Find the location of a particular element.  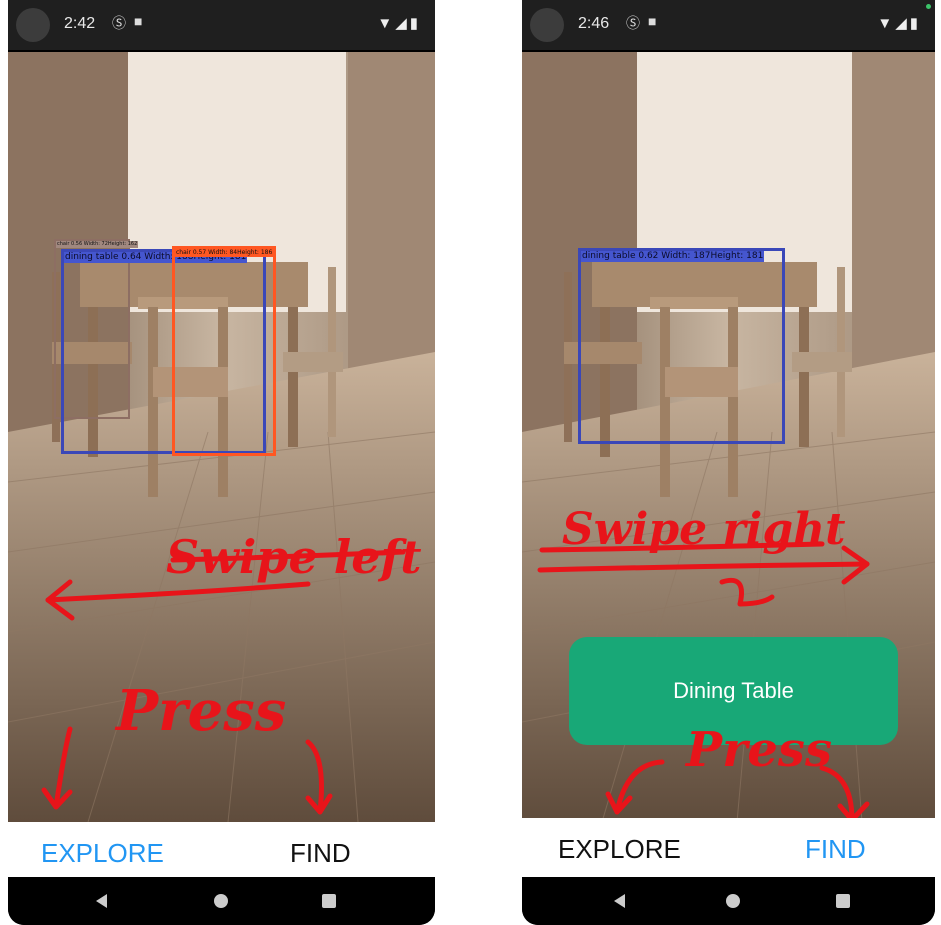

detection-label: chair 0.56 Width: 72Height: 162 is located at coordinates (97, 244).